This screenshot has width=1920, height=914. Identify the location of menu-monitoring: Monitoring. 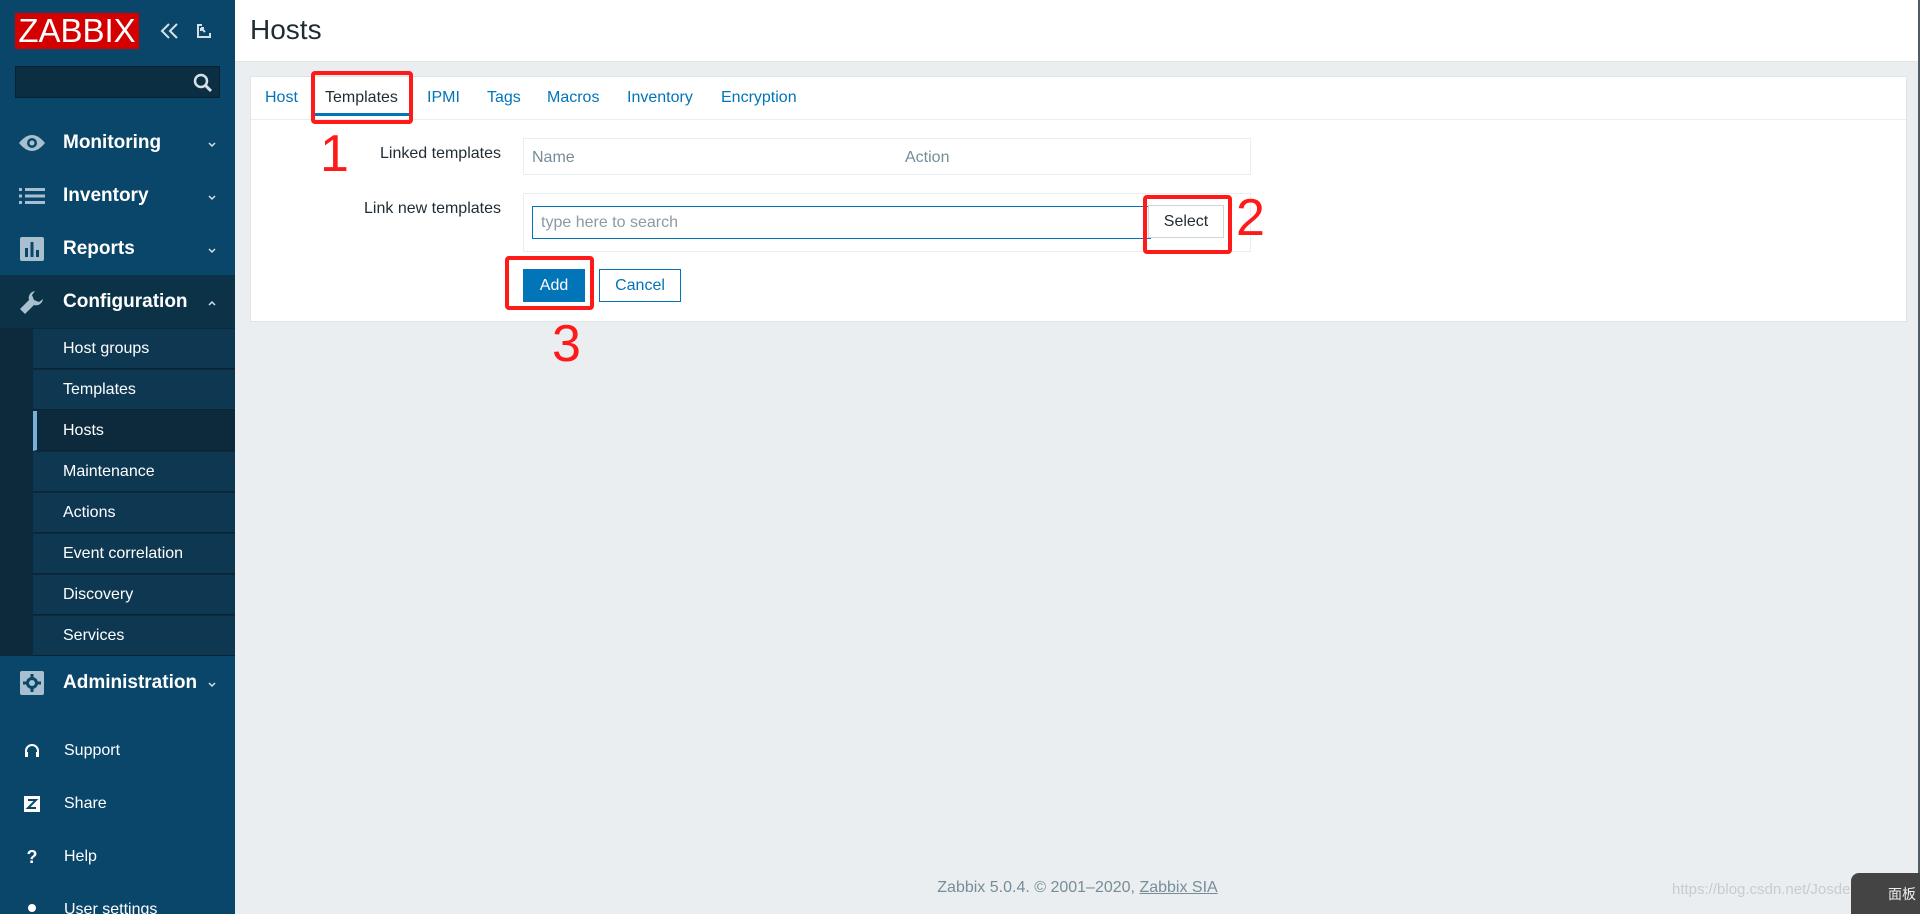
(117, 142).